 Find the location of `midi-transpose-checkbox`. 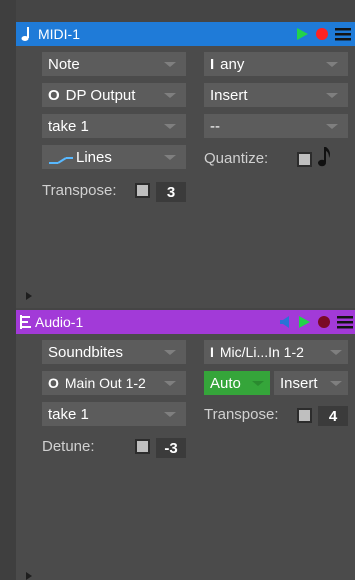

midi-transpose-checkbox is located at coordinates (142, 190).